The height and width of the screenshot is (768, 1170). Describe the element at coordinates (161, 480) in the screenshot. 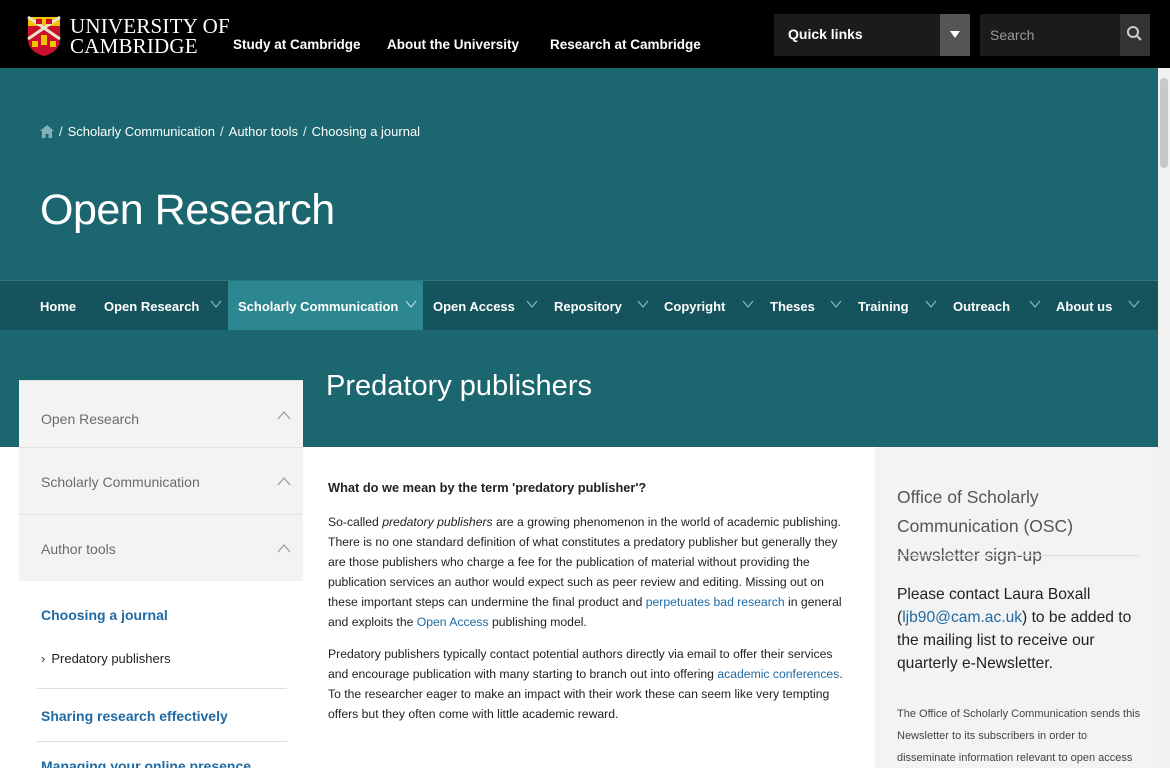

I see `sidenav-scholarly-communication: Scholarly Communication` at that location.